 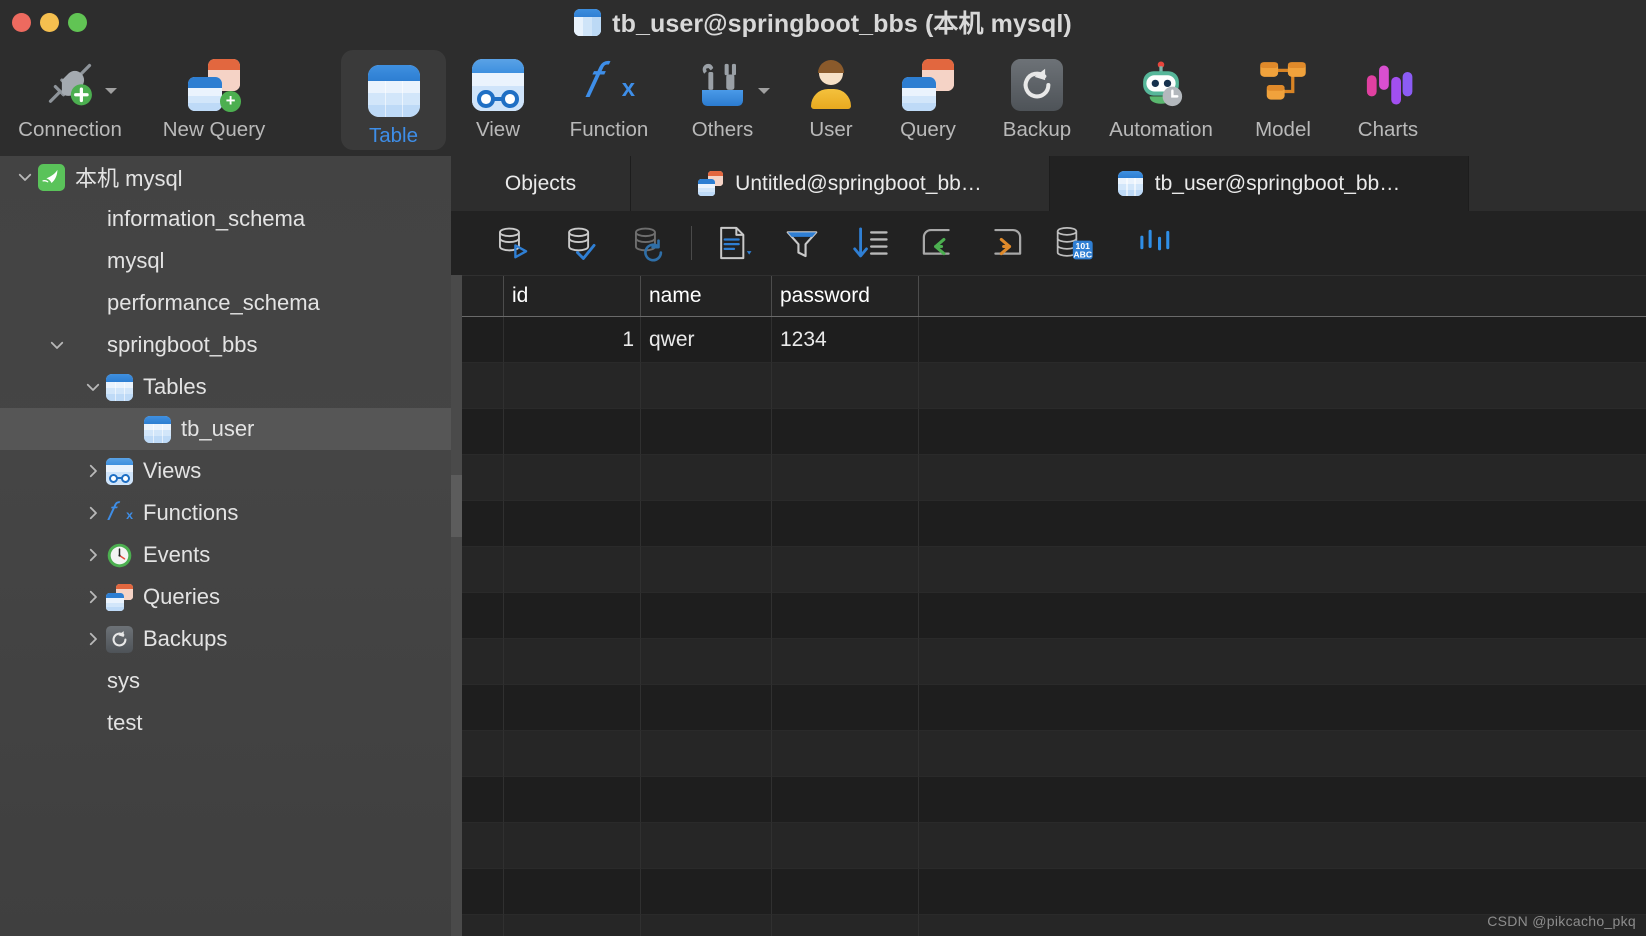 I want to click on toolbar-button-query: Query, so click(x=928, y=100).